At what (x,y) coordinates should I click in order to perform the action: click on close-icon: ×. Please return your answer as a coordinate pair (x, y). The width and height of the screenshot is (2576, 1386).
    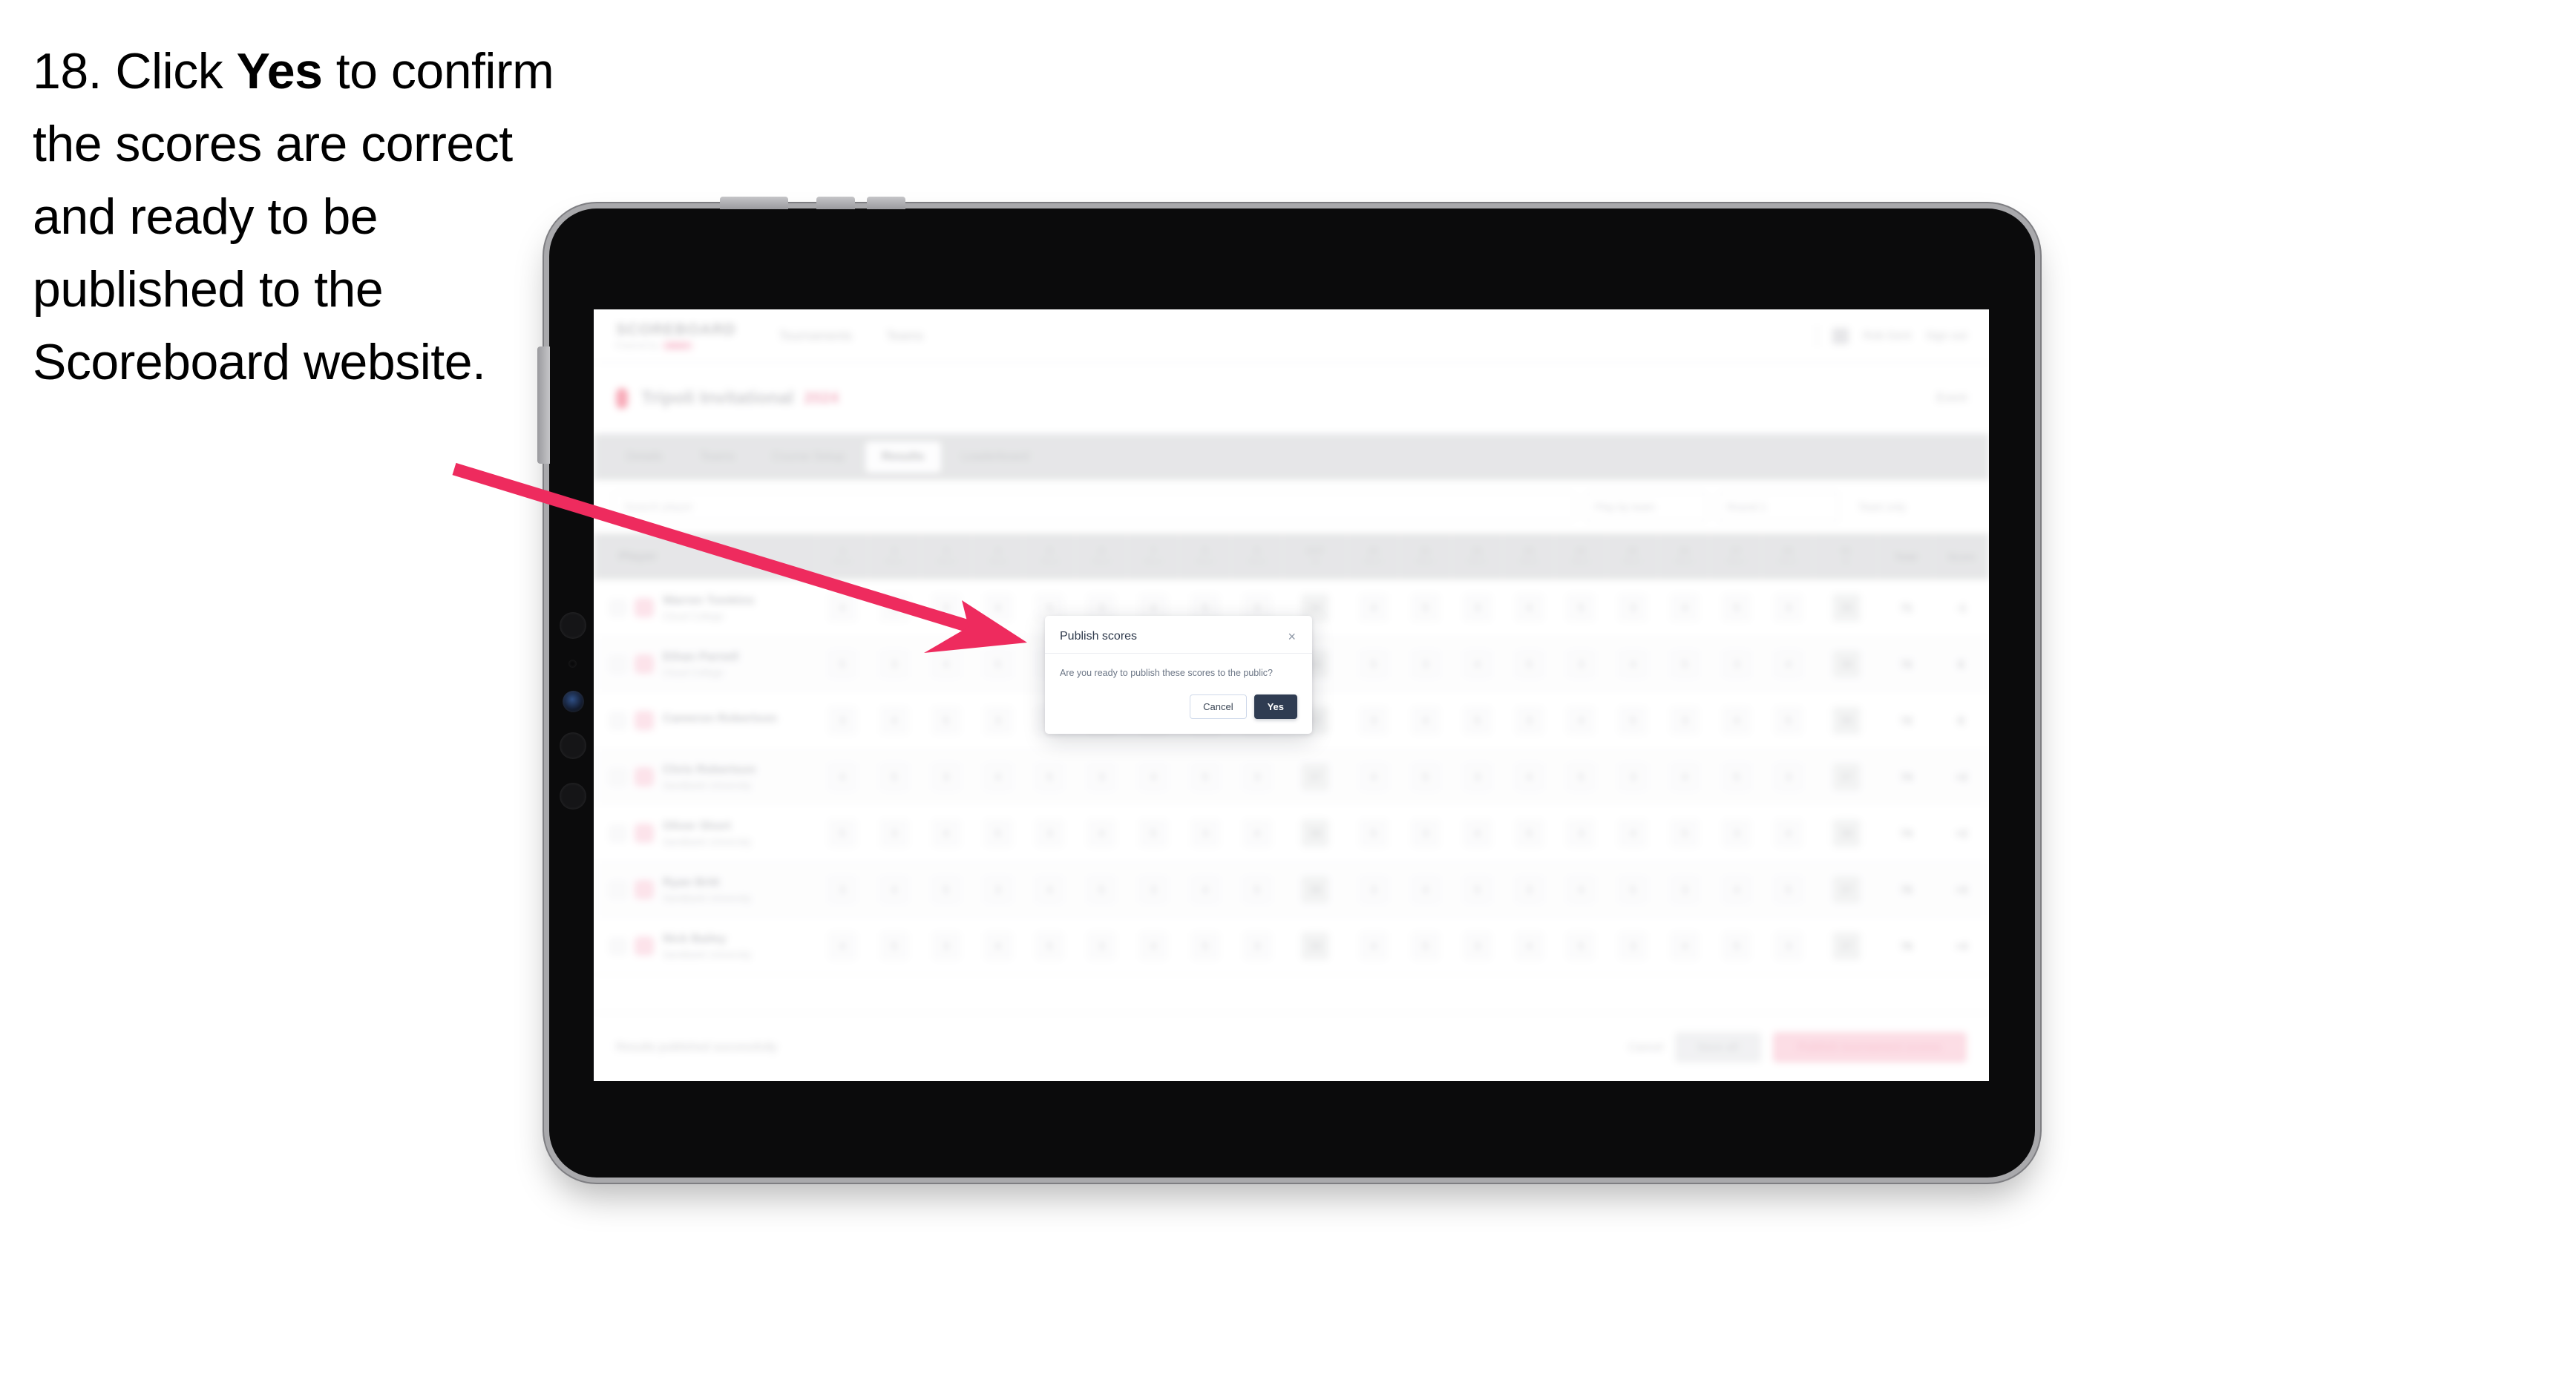
    Looking at the image, I should click on (1291, 636).